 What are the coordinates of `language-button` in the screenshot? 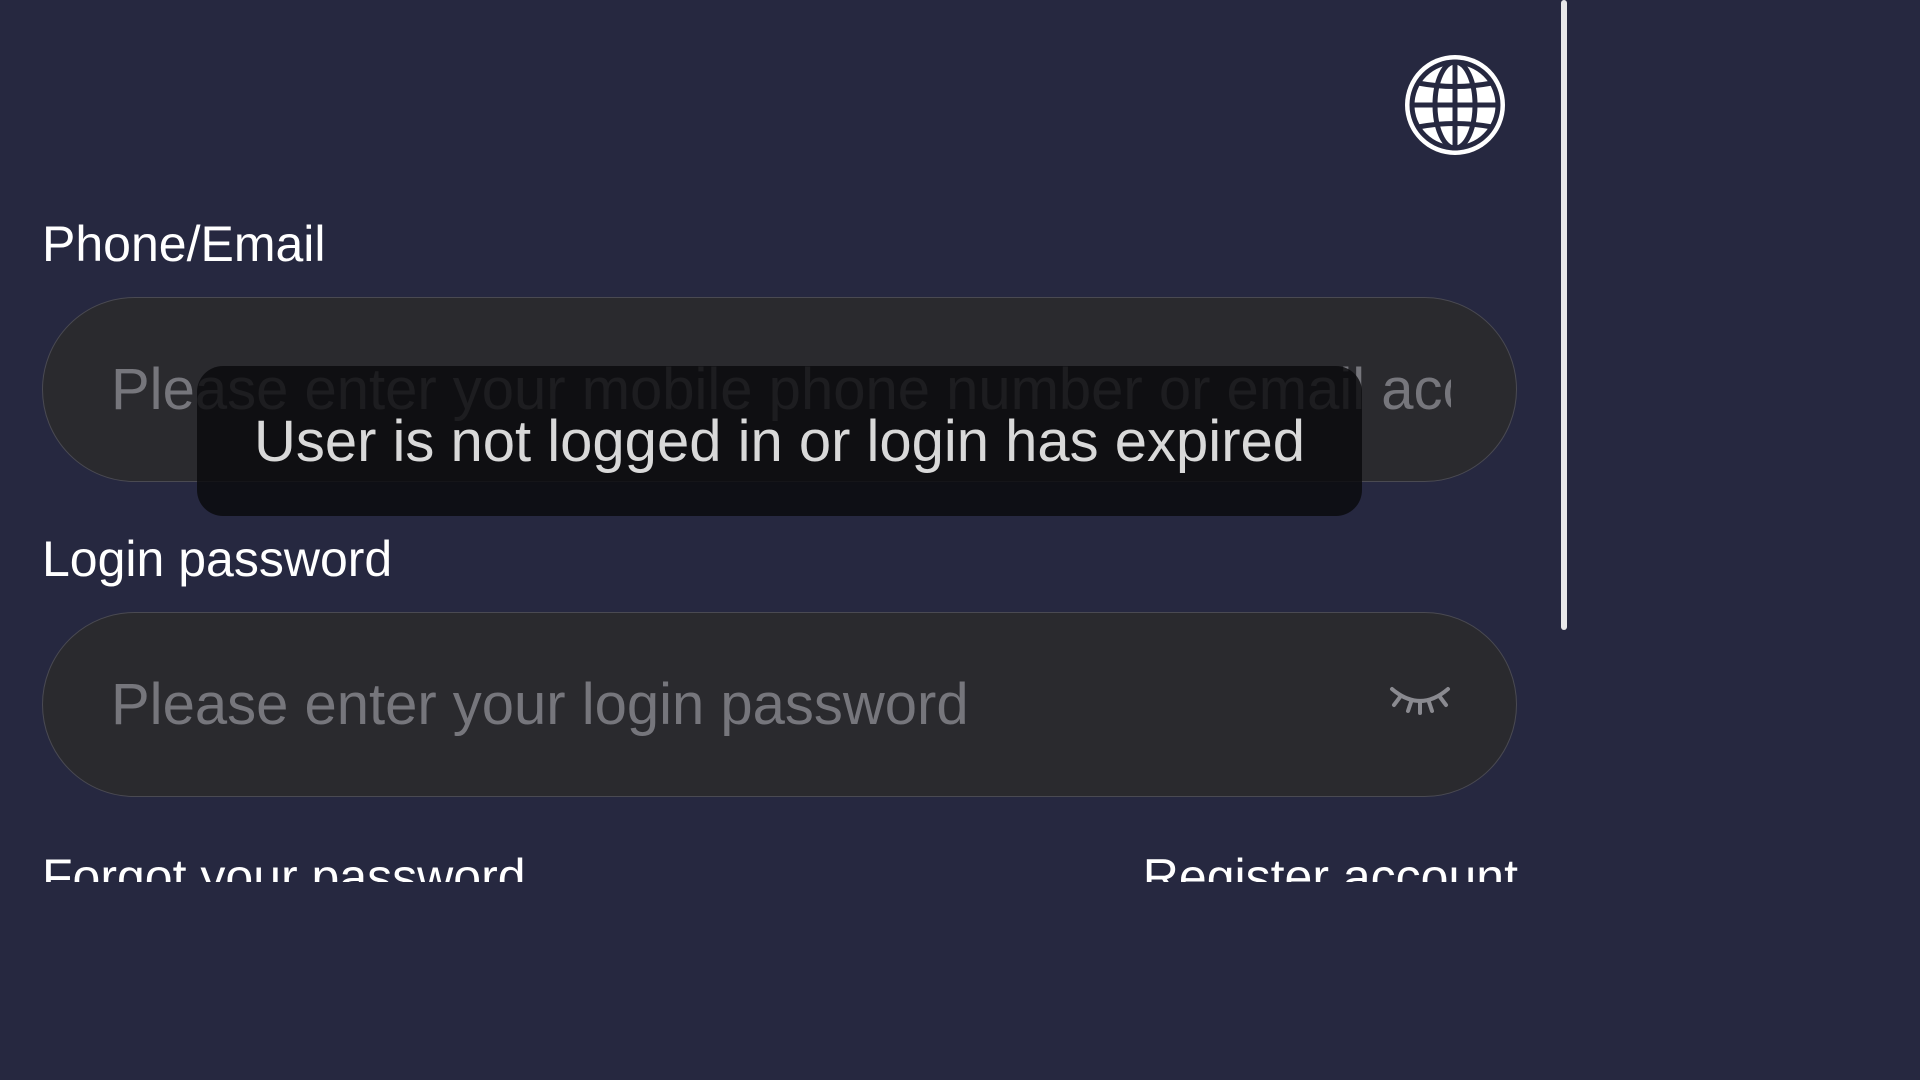 It's located at (1455, 105).